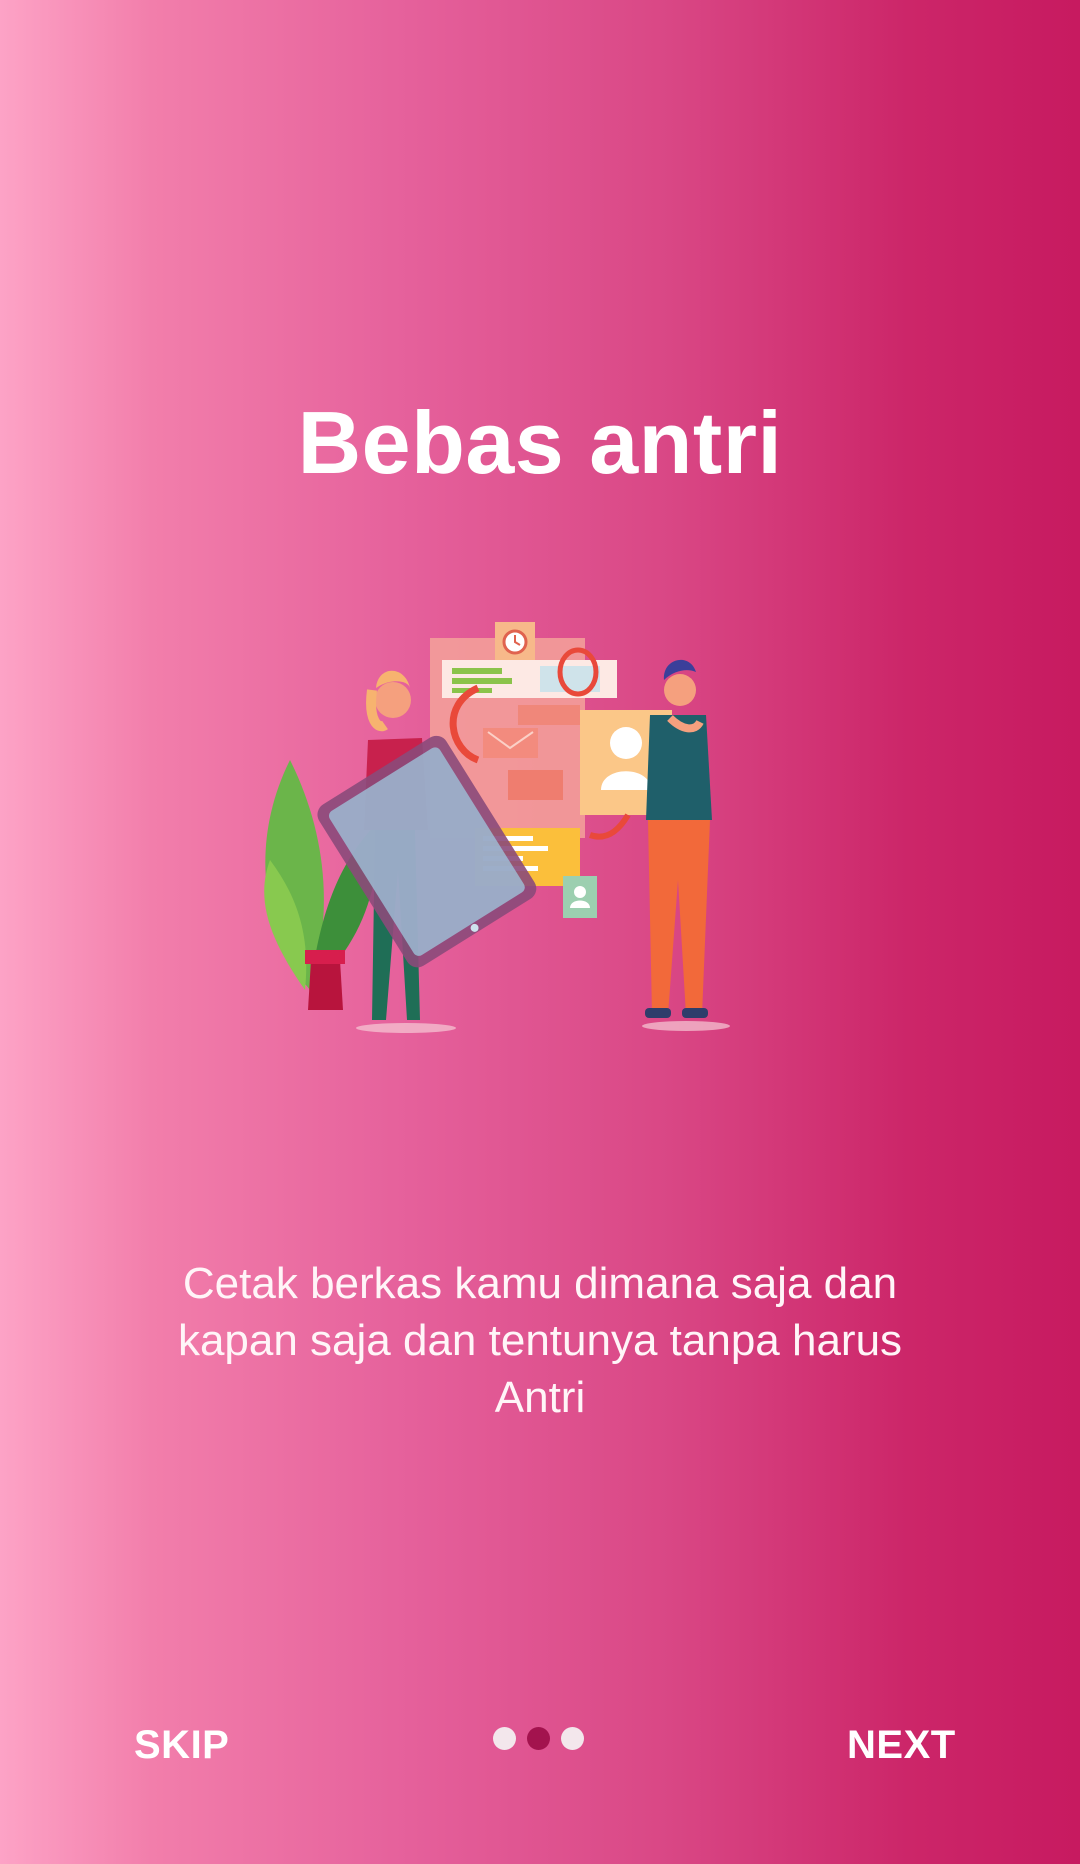 The image size is (1080, 1864). I want to click on page-dot-2-active, so click(538, 1738).